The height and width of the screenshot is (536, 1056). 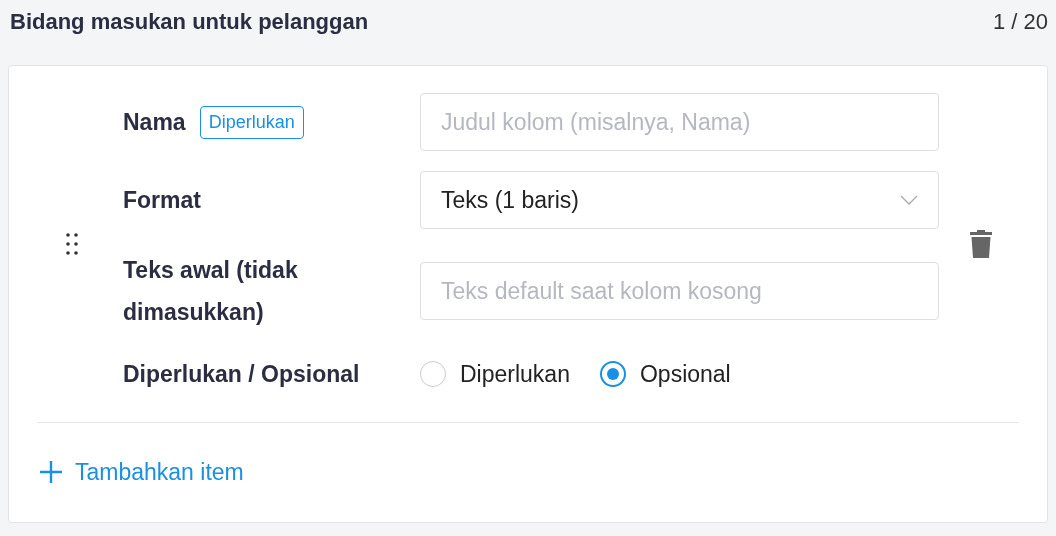 I want to click on drag-handle-icon, so click(x=72, y=244).